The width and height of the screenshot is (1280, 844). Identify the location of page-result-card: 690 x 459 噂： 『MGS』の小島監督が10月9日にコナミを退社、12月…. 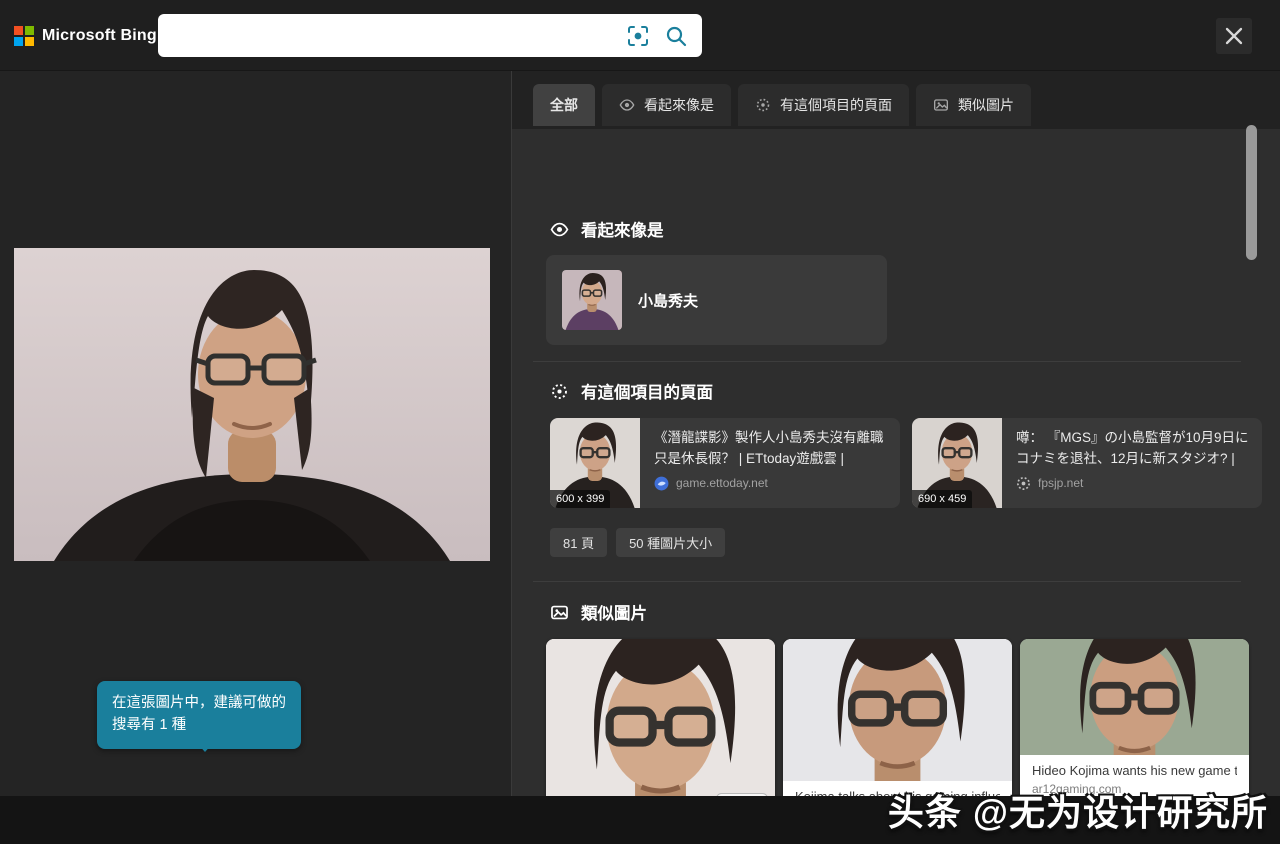
(1087, 463).